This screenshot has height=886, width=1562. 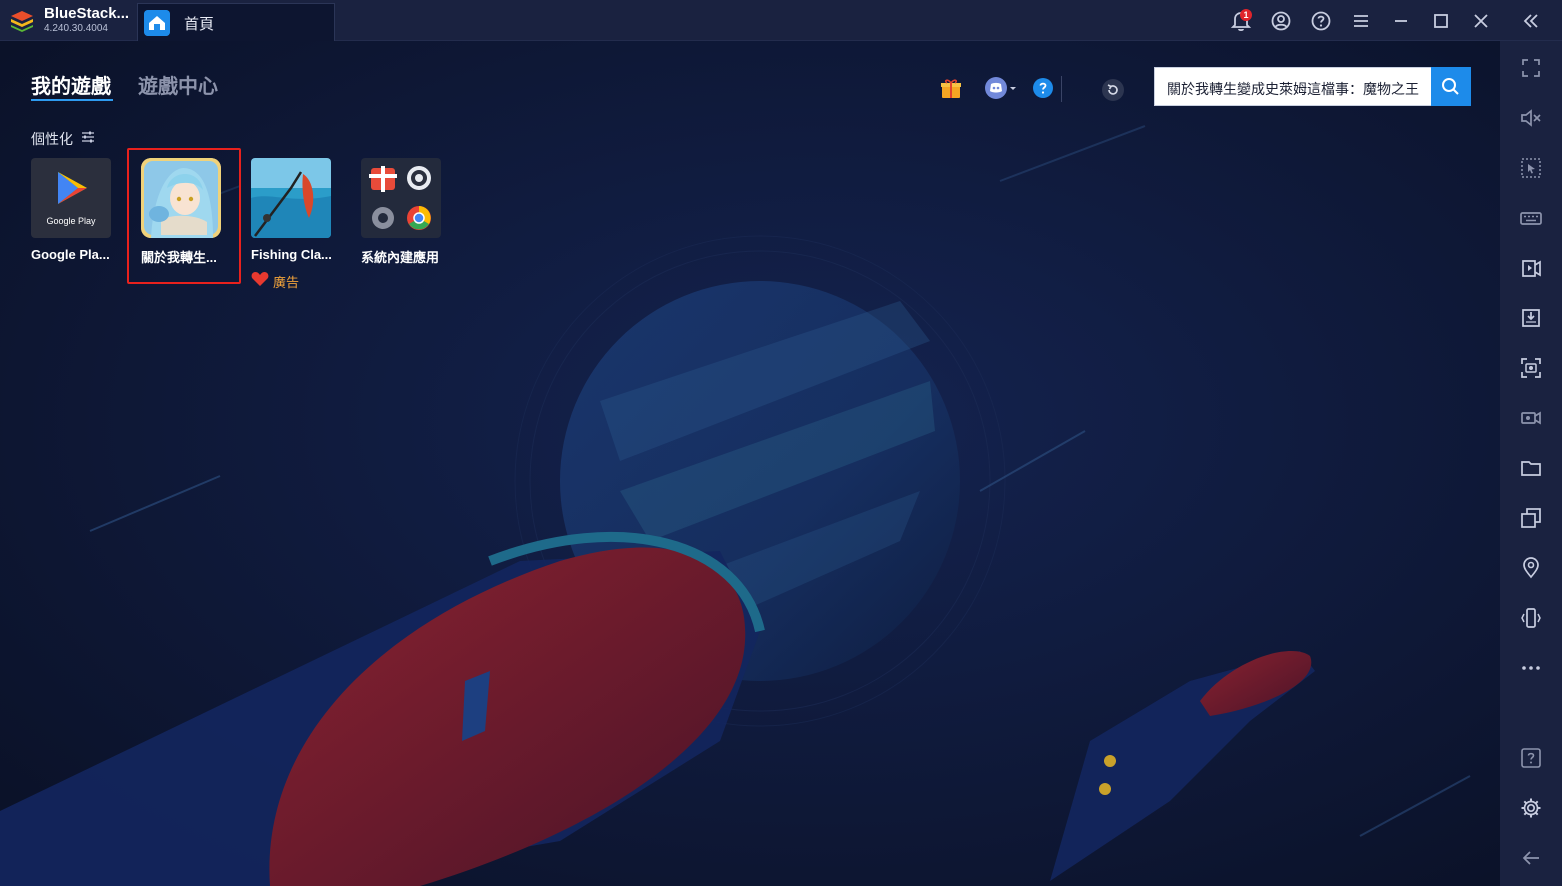 What do you see at coordinates (1293, 89) in the screenshot?
I see `search-input-value: 關於我轉生變成史萊姆這檔事：魔物之王` at bounding box center [1293, 89].